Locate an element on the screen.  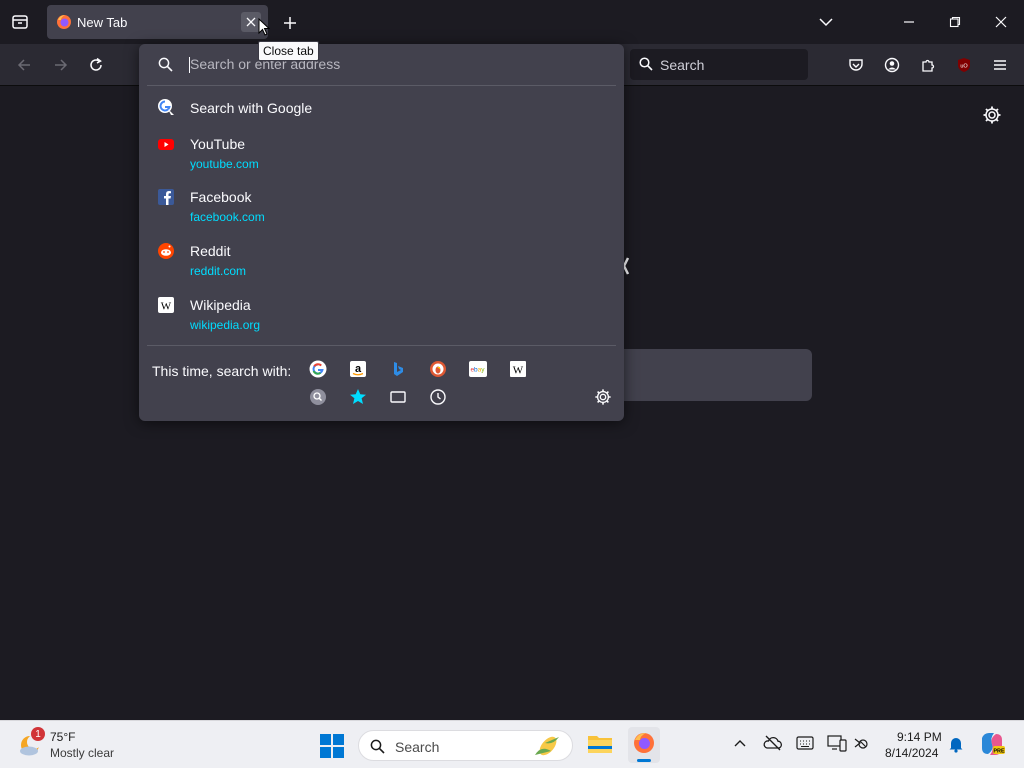
account-button is located at coordinates (892, 65).